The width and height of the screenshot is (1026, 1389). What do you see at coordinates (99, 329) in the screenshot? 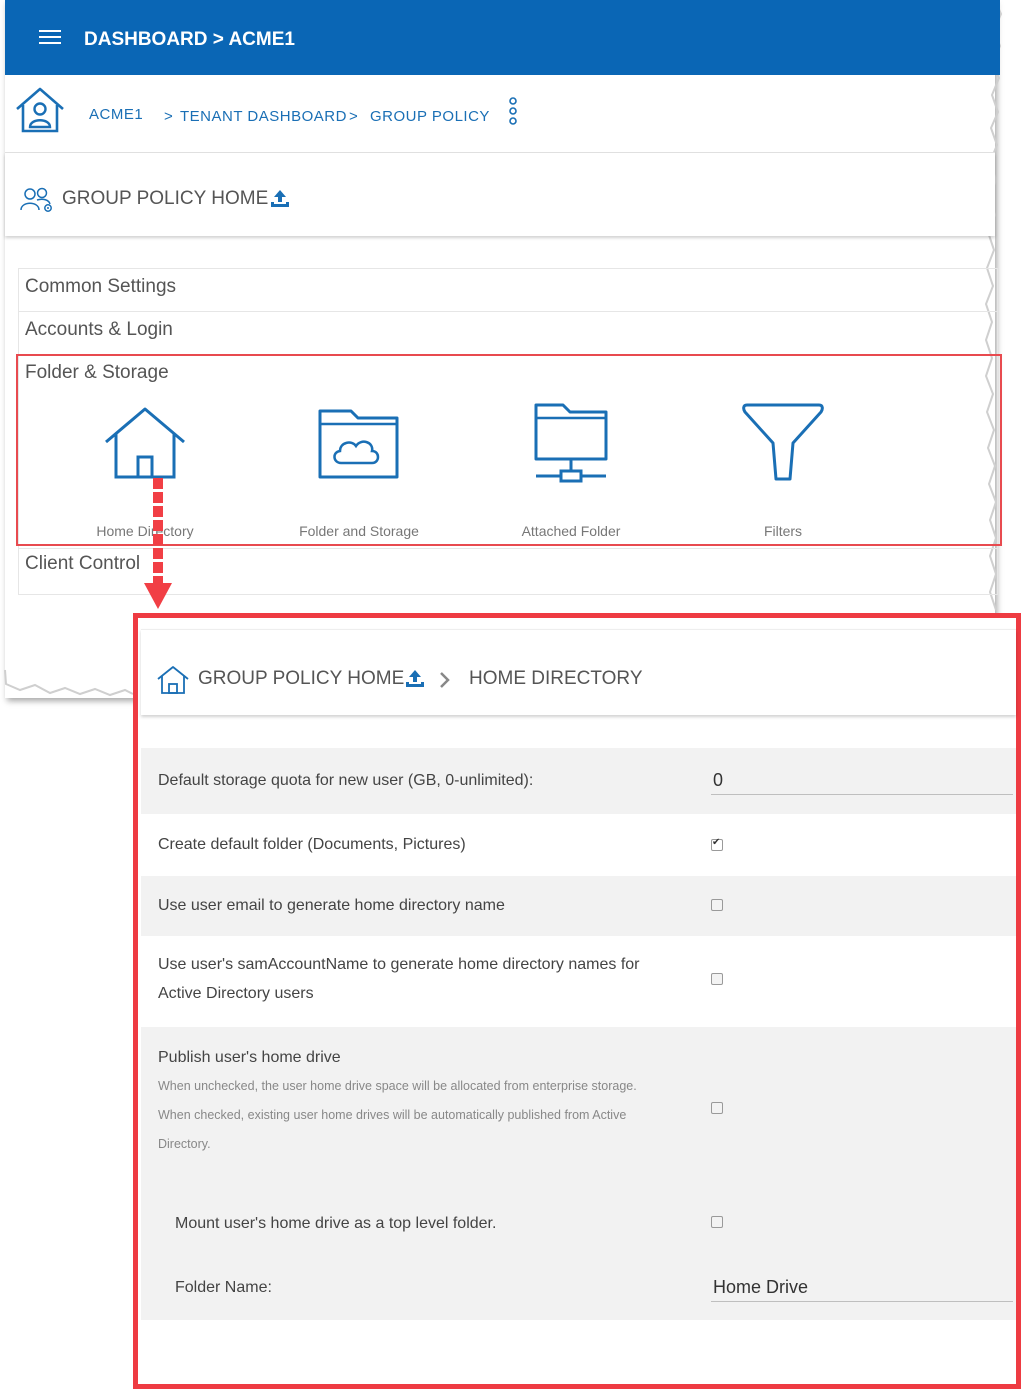
I see `section-label: Accounts & Login` at bounding box center [99, 329].